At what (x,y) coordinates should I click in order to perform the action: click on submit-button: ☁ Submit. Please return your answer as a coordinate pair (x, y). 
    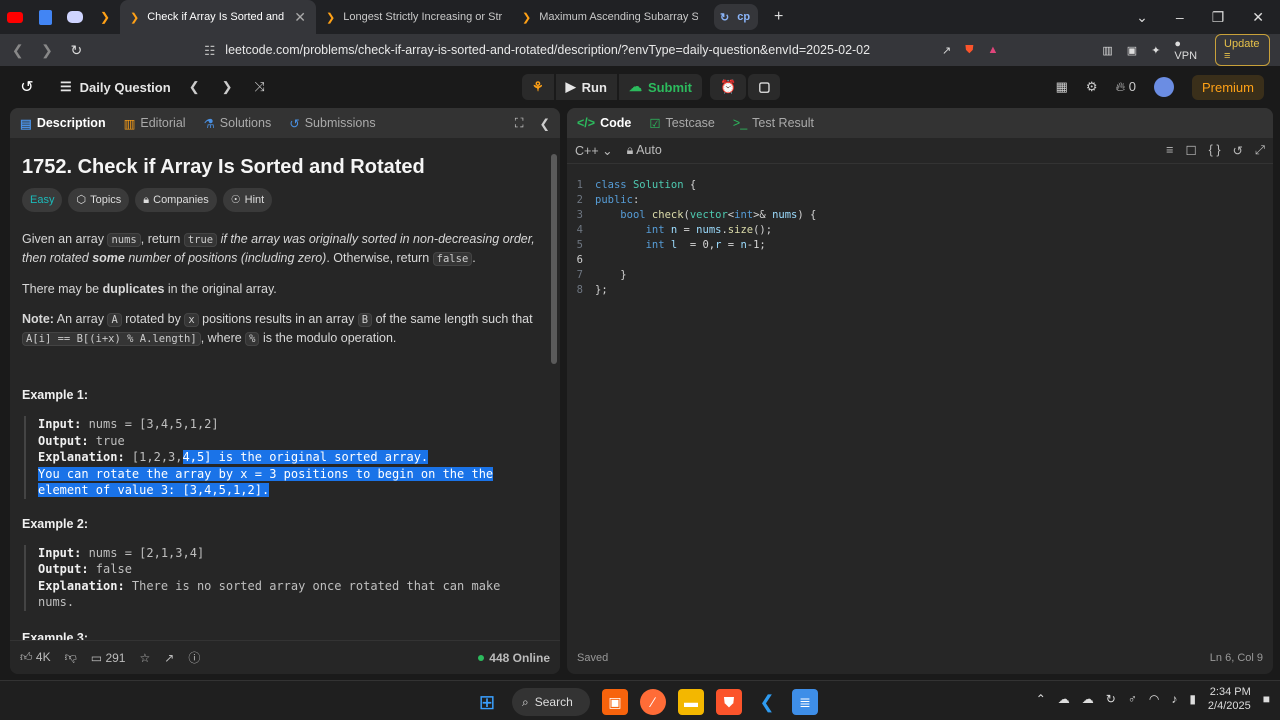
    Looking at the image, I should click on (660, 87).